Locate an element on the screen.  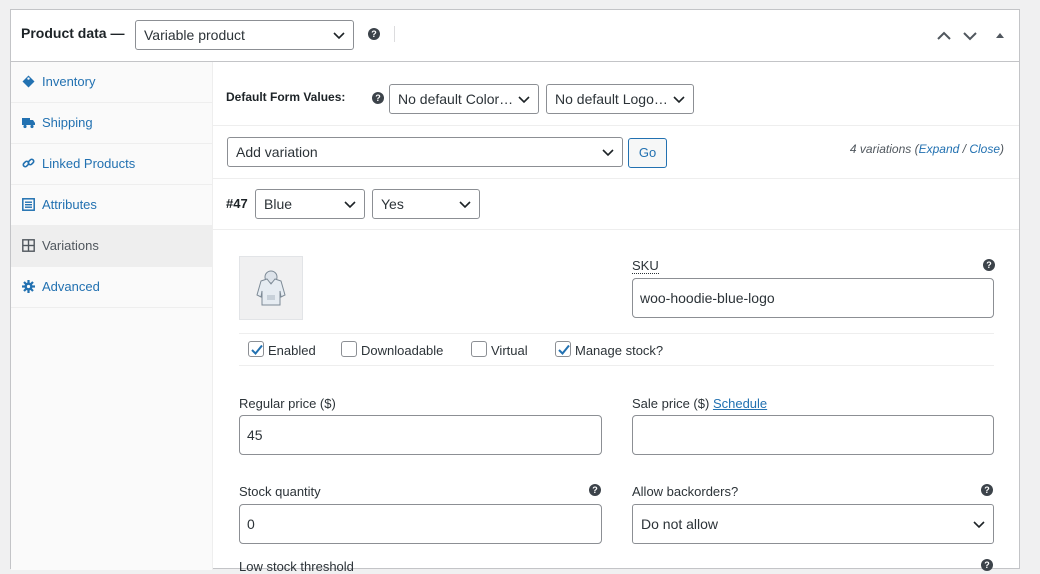
list-icon is located at coordinates (28, 204).